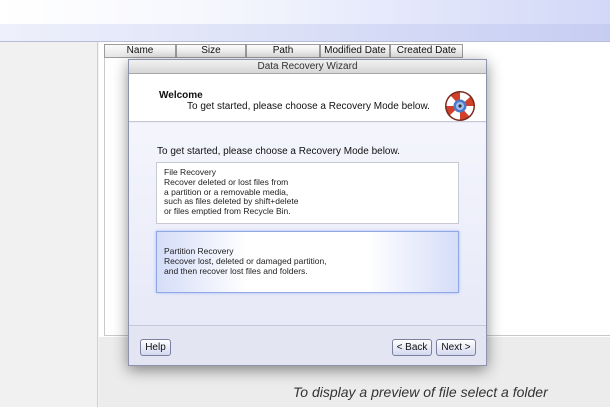 Image resolution: width=610 pixels, height=407 pixels. What do you see at coordinates (456, 347) in the screenshot?
I see `next-button: Next >` at bounding box center [456, 347].